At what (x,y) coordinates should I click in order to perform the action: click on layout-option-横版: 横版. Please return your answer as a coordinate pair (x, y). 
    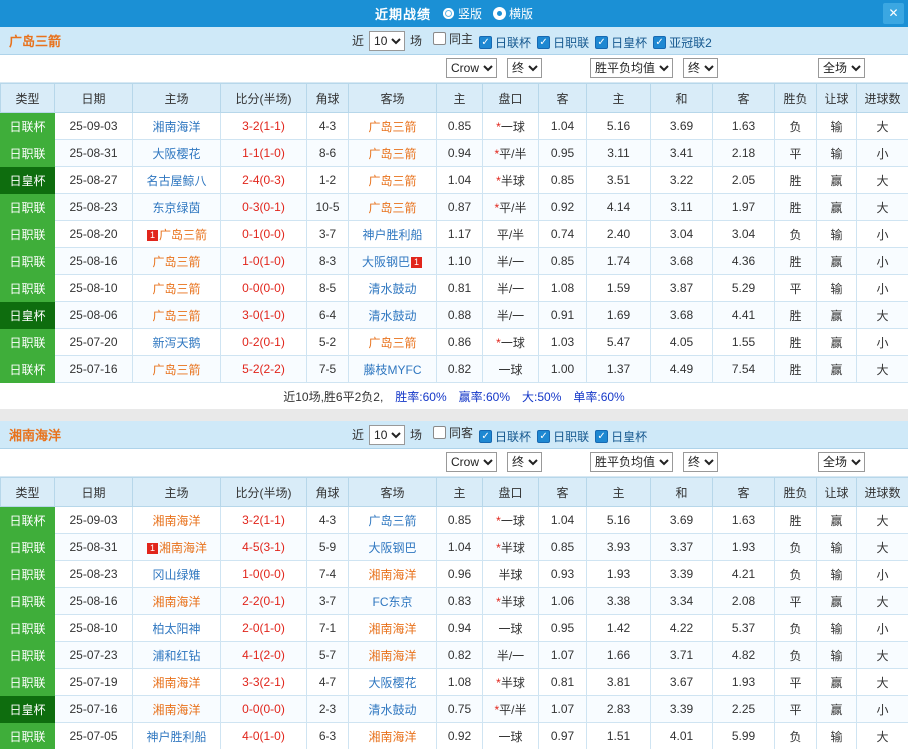
    Looking at the image, I should click on (513, 13).